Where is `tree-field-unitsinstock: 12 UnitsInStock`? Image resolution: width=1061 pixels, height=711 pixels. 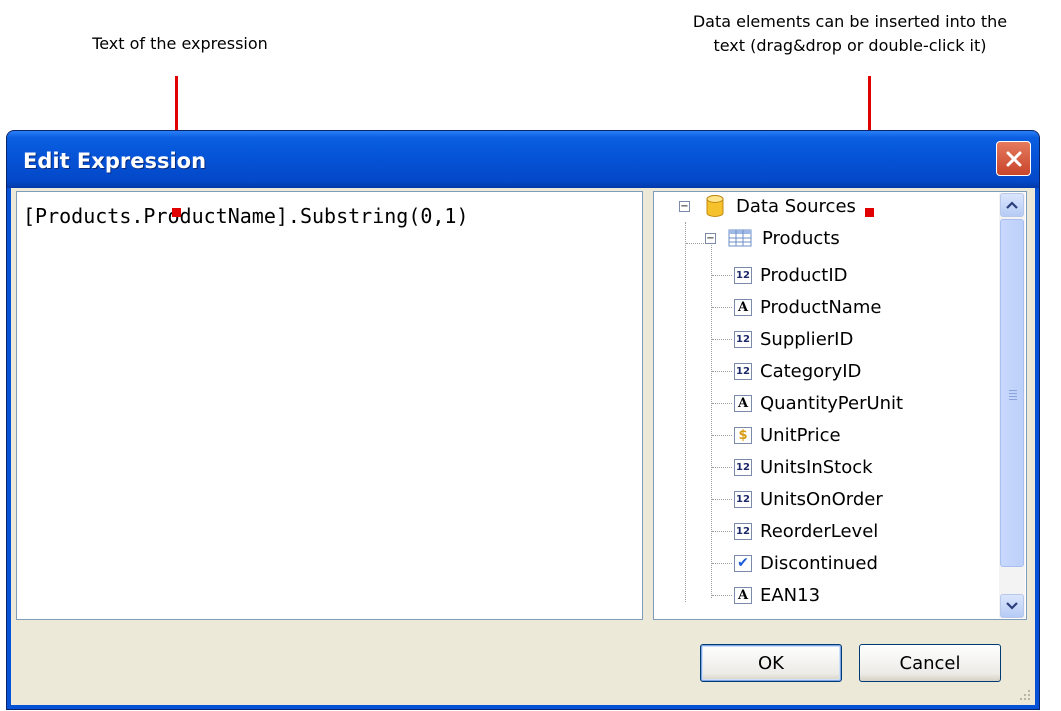 tree-field-unitsinstock: 12 UnitsInStock is located at coordinates (803, 467).